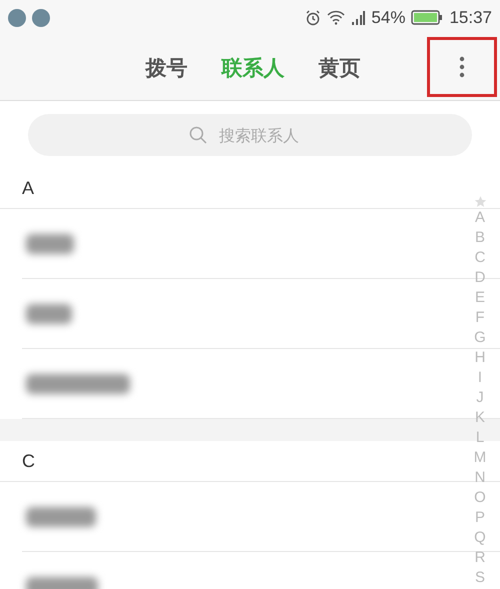 This screenshot has width=500, height=589. I want to click on section-letter: A, so click(28, 188).